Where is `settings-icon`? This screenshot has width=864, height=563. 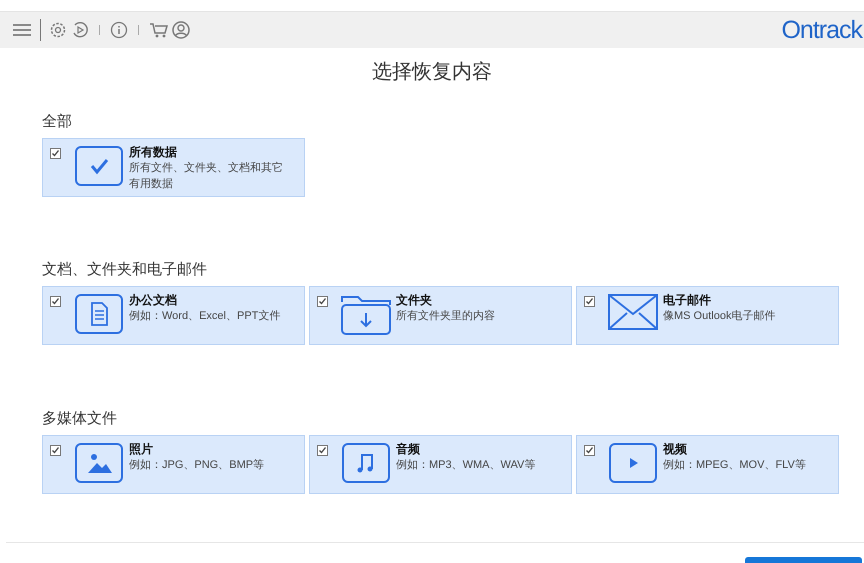 settings-icon is located at coordinates (58, 30).